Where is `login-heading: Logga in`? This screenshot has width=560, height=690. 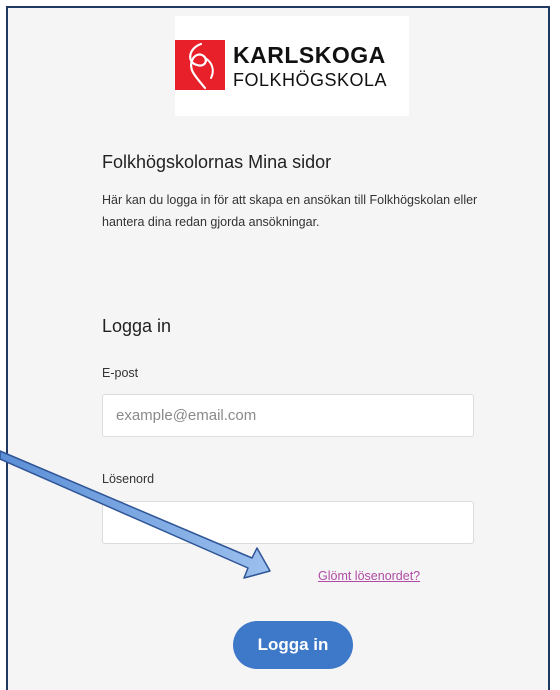
login-heading: Logga in is located at coordinates (137, 326).